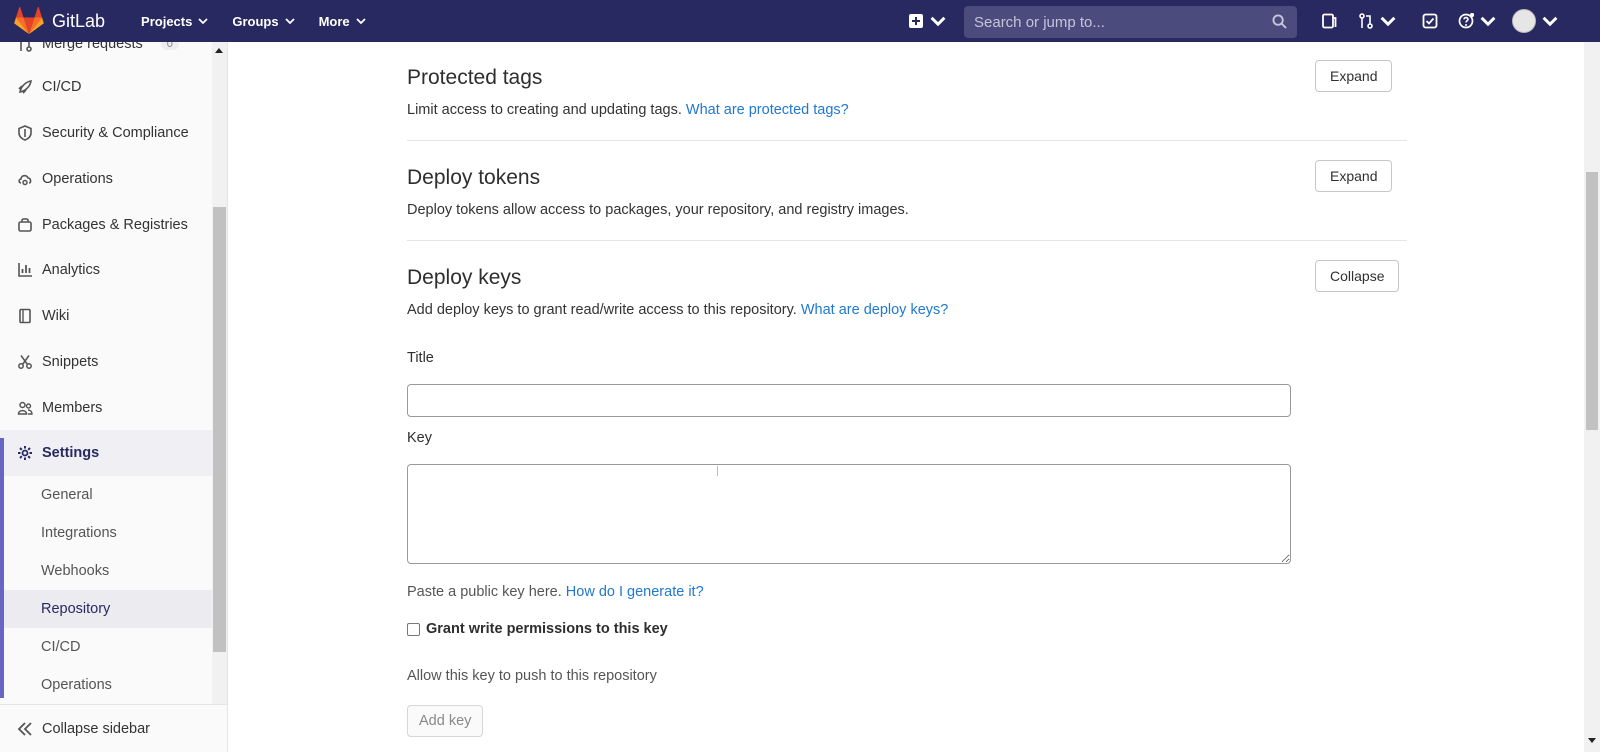 This screenshot has height=752, width=1600. Describe the element at coordinates (1357, 276) in the screenshot. I see `collapse-deploy-keys-button: Collapse` at that location.